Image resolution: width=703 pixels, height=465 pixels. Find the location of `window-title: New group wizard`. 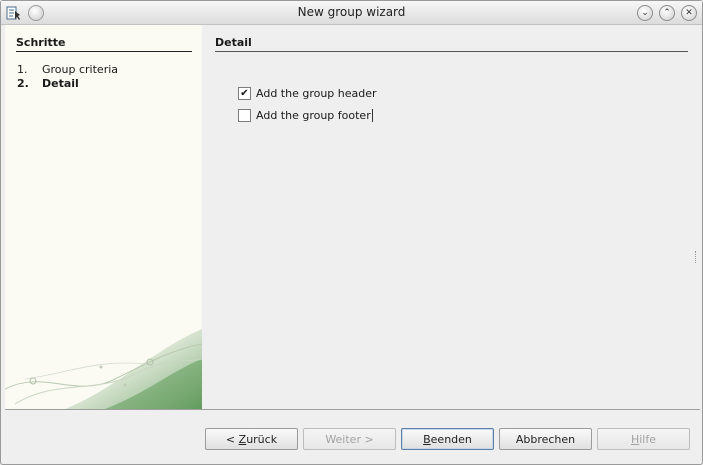

window-title: New group wizard is located at coordinates (351, 12).